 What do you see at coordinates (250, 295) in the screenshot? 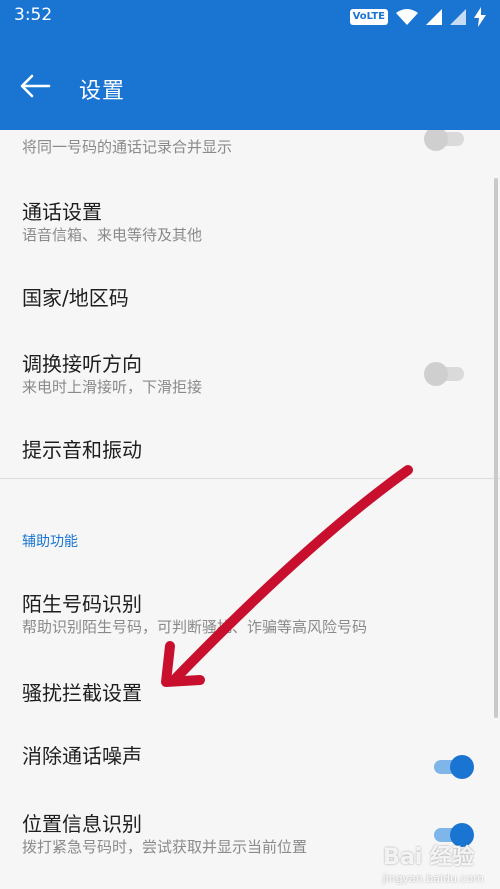
I see `setting-country-code: 国家/地区码` at bounding box center [250, 295].